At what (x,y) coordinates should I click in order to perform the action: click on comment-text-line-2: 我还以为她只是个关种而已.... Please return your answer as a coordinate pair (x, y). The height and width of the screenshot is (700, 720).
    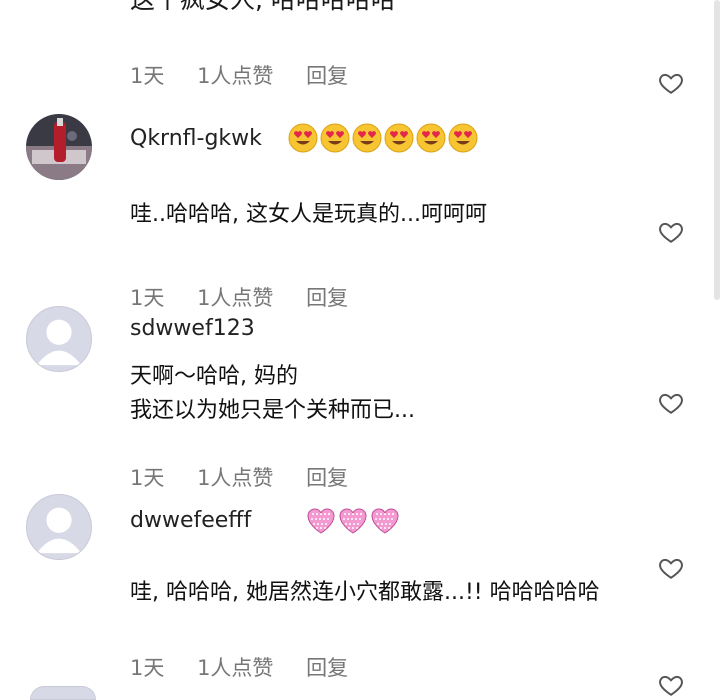
    Looking at the image, I should click on (272, 410).